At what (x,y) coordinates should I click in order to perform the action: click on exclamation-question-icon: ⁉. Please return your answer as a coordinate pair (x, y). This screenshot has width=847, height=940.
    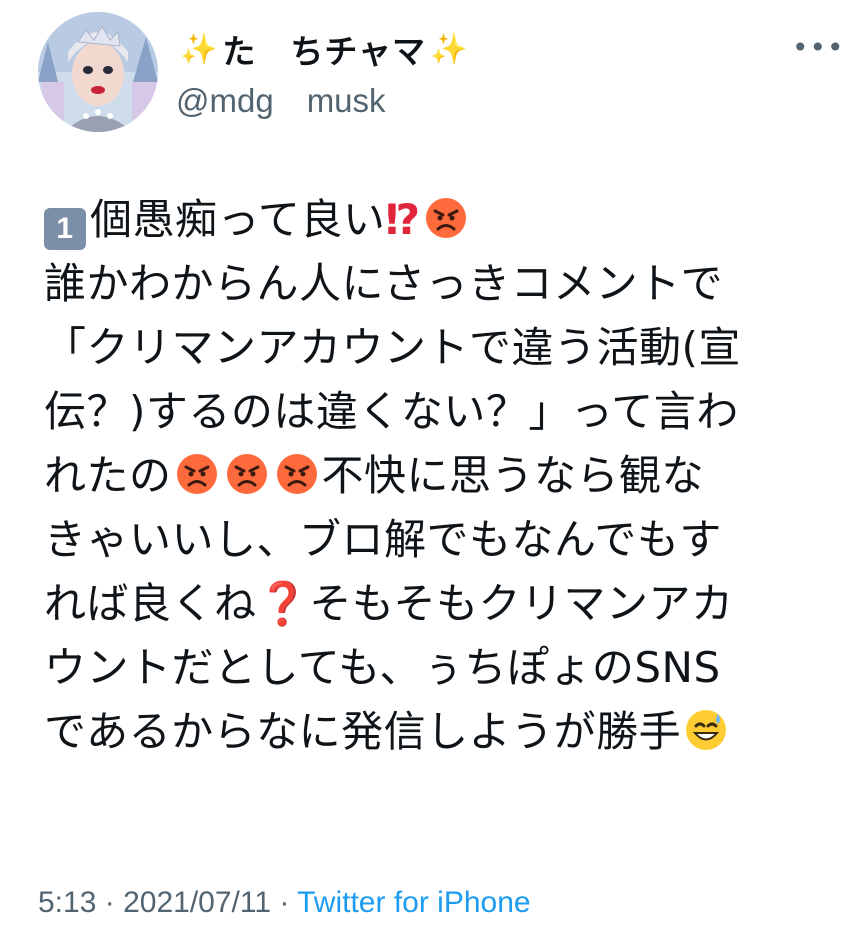
    Looking at the image, I should click on (403, 219).